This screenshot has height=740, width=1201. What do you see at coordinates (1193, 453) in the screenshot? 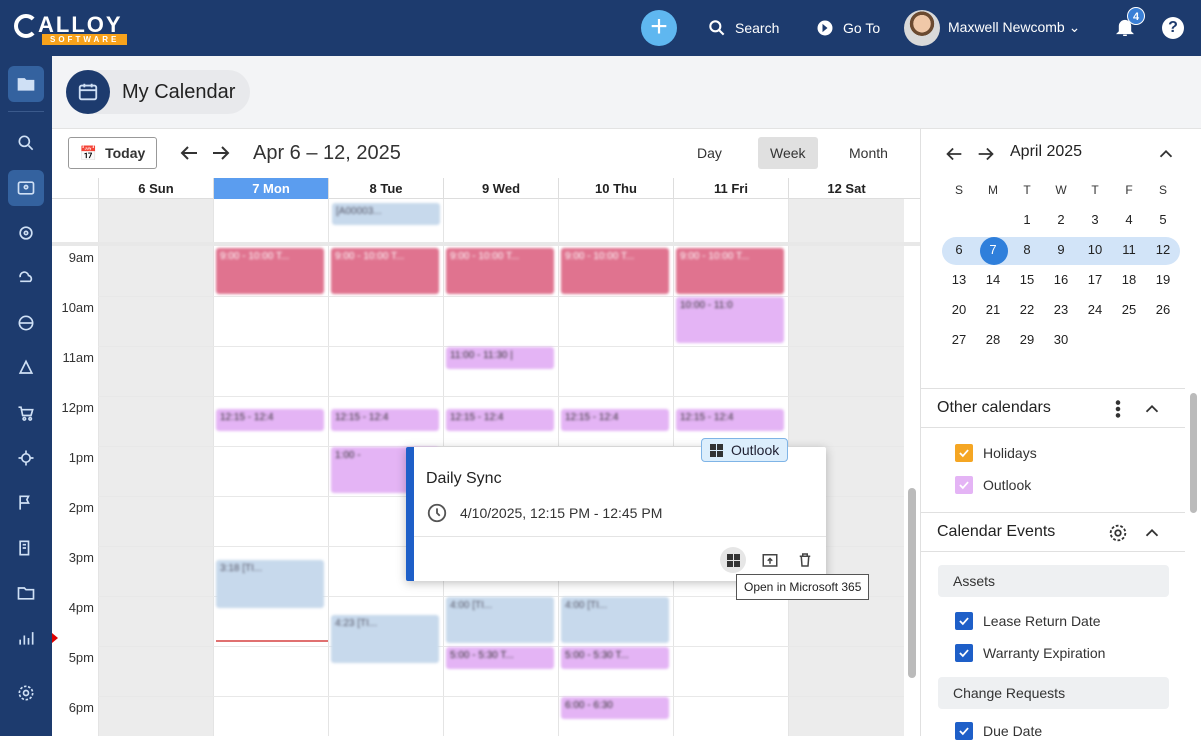
I see `right-panel-scrollbar` at bounding box center [1193, 453].